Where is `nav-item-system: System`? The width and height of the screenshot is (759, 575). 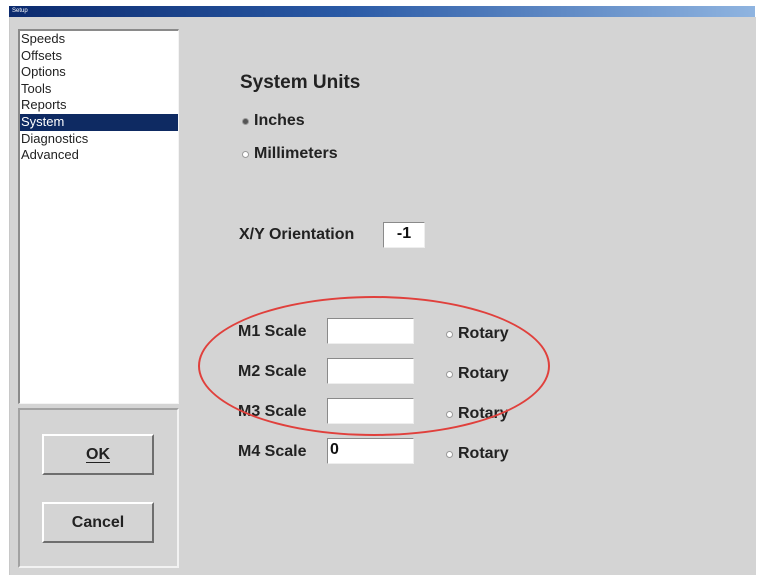
nav-item-system: System is located at coordinates (99, 122).